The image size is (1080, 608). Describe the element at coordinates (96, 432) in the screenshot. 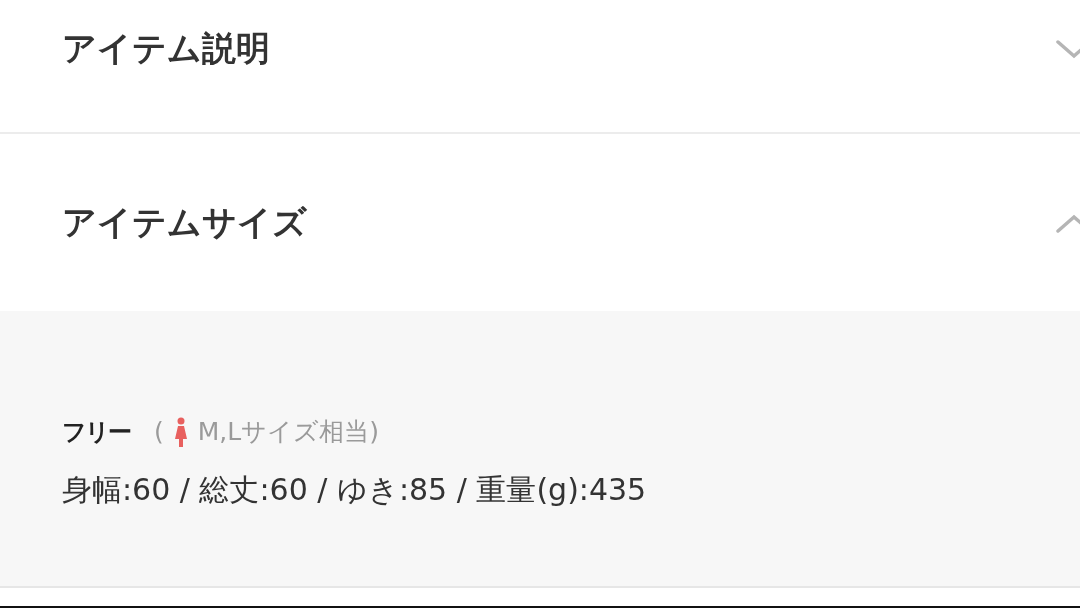

I see `size-label: フリー` at that location.